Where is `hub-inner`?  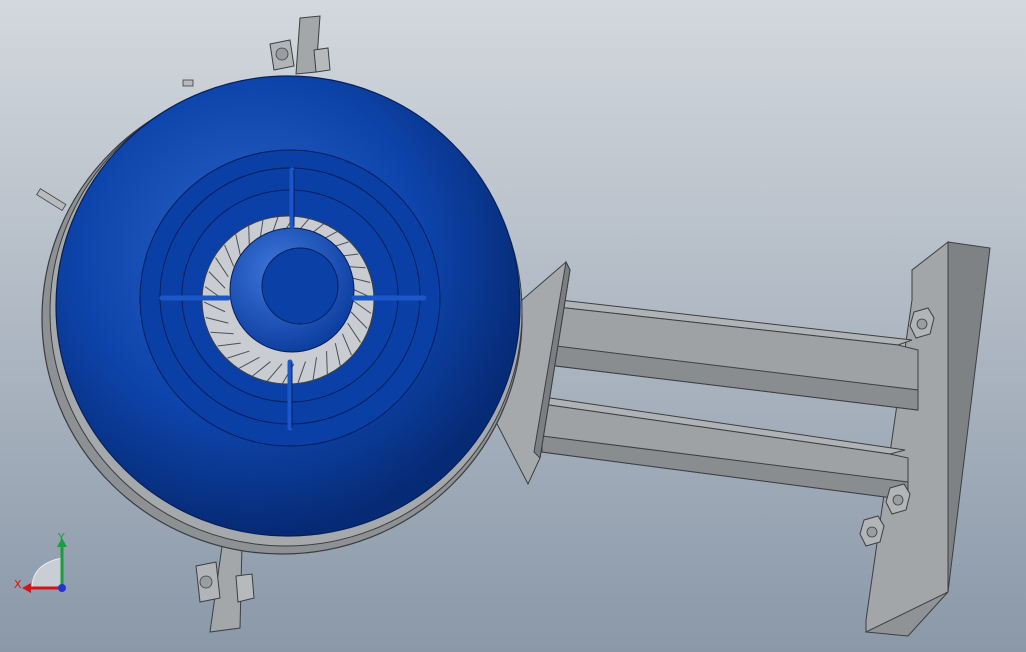
hub-inner is located at coordinates (300, 286).